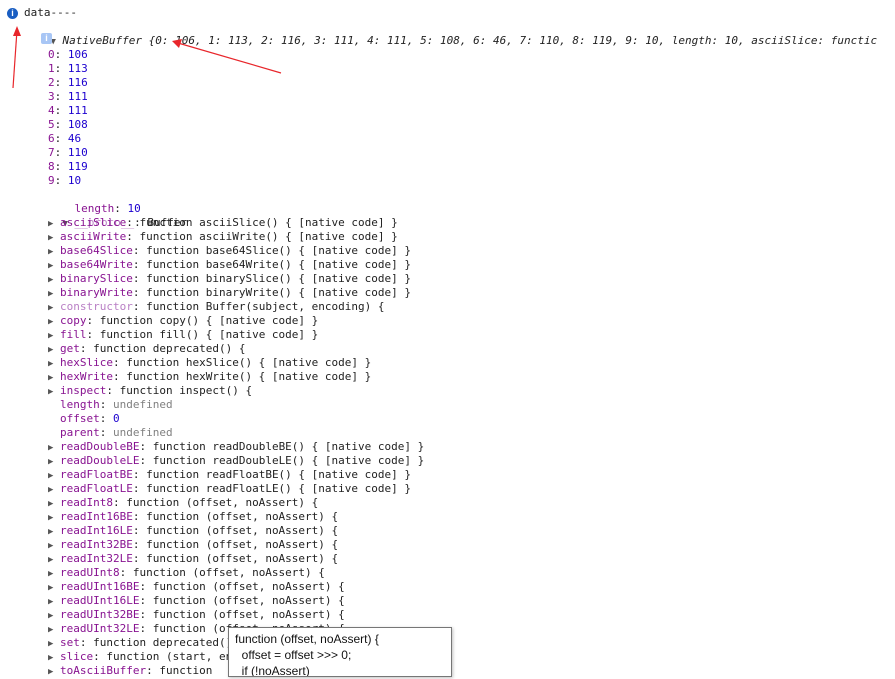  What do you see at coordinates (77, 152) in the screenshot?
I see `index-value: 110` at bounding box center [77, 152].